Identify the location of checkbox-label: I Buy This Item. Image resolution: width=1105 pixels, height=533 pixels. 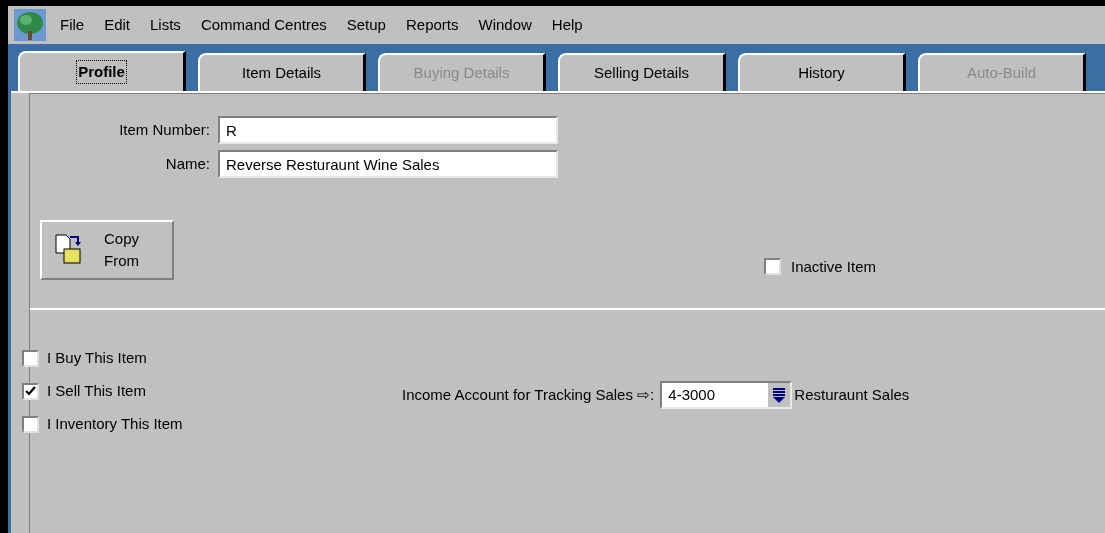
(97, 357).